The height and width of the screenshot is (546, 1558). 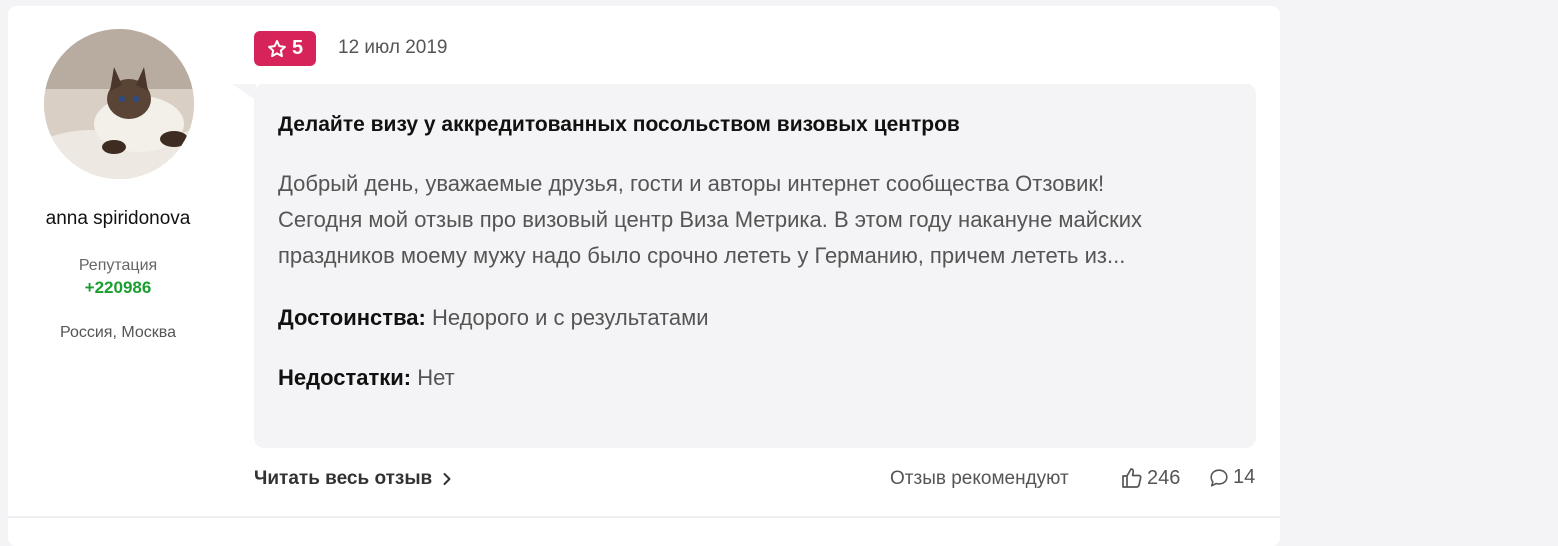 I want to click on author-location: Россия, Москва, so click(x=118, y=332).